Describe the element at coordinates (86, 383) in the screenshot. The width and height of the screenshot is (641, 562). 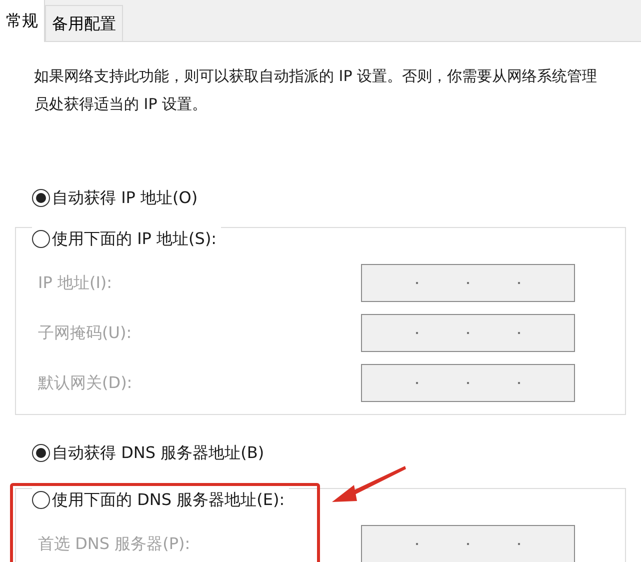
I see `field-label: 默认网关(D):` at that location.